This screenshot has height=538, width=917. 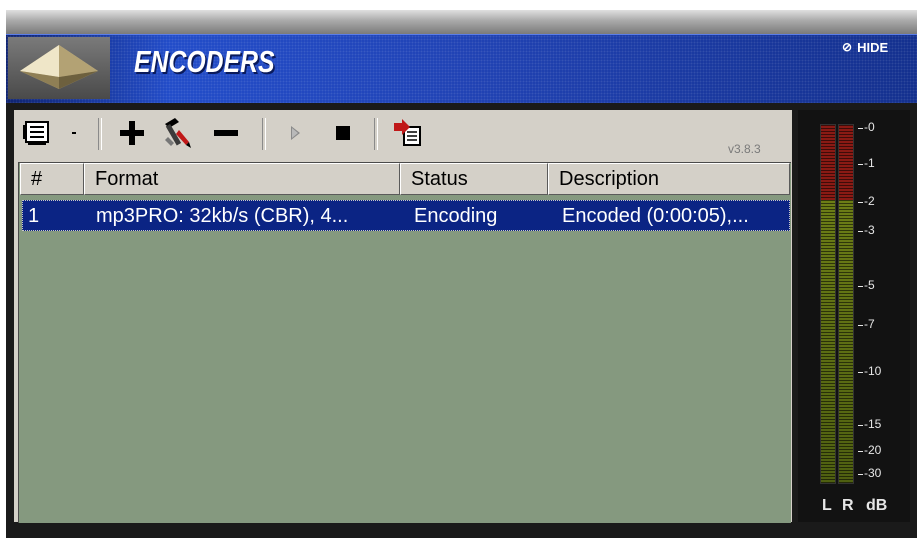 I want to click on chevron-down-icon, so click(x=74, y=133).